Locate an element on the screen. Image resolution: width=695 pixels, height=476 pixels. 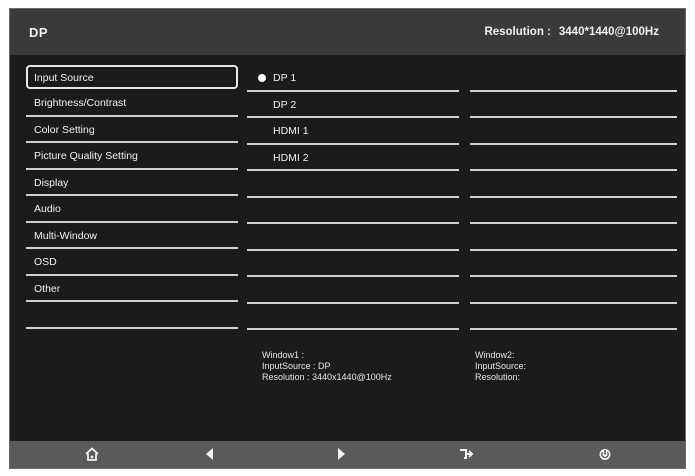
window2-resolution: Resolution: is located at coordinates (498, 377).